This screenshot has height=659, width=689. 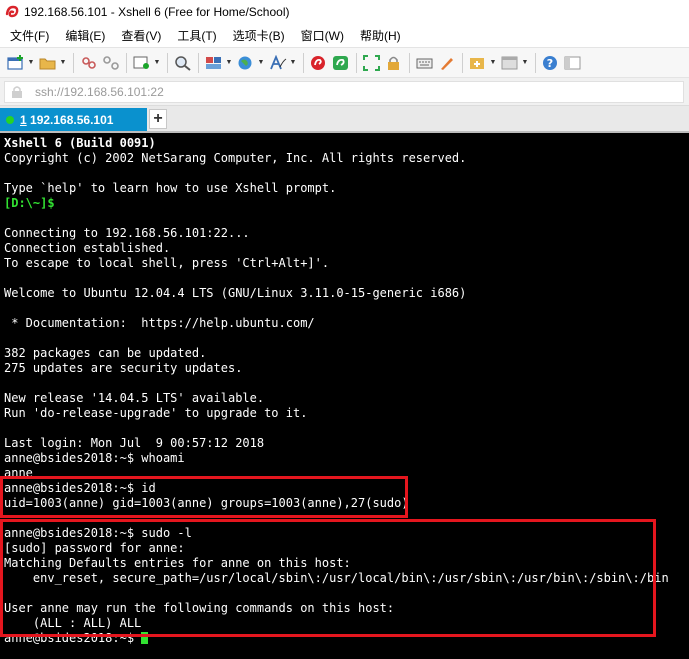 What do you see at coordinates (17, 91) in the screenshot?
I see `address-lock-icon` at bounding box center [17, 91].